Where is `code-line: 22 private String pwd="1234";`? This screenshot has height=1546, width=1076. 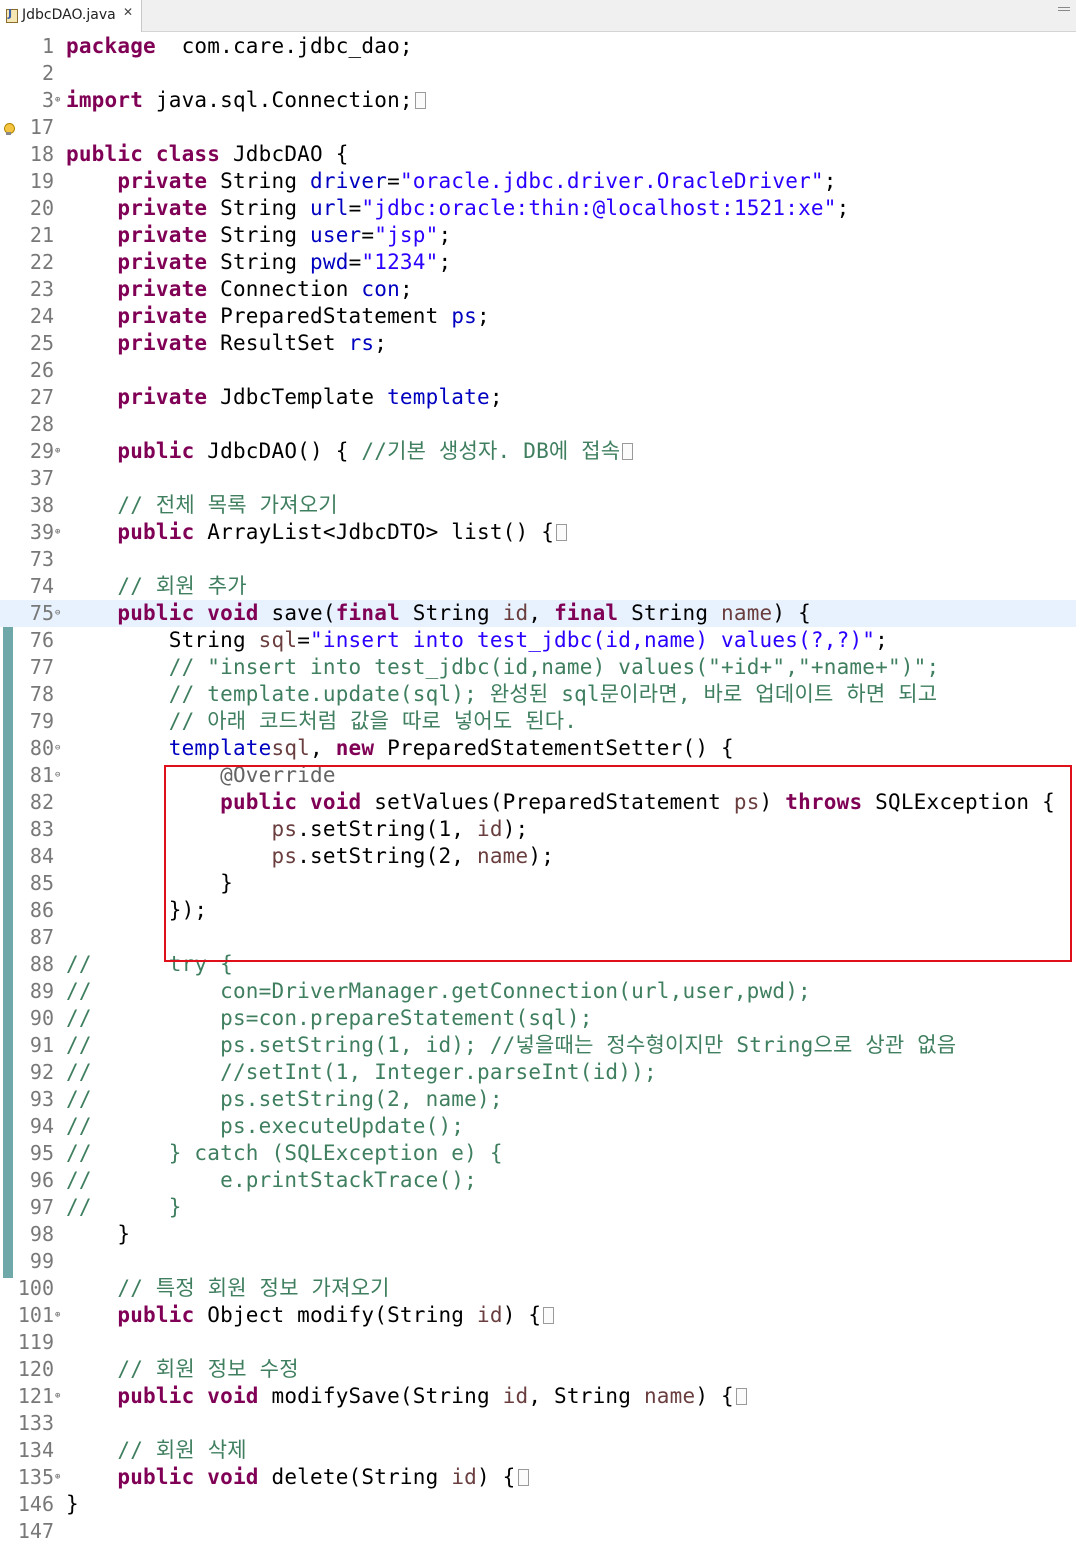 code-line: 22 private String pwd="1234"; is located at coordinates (538, 262).